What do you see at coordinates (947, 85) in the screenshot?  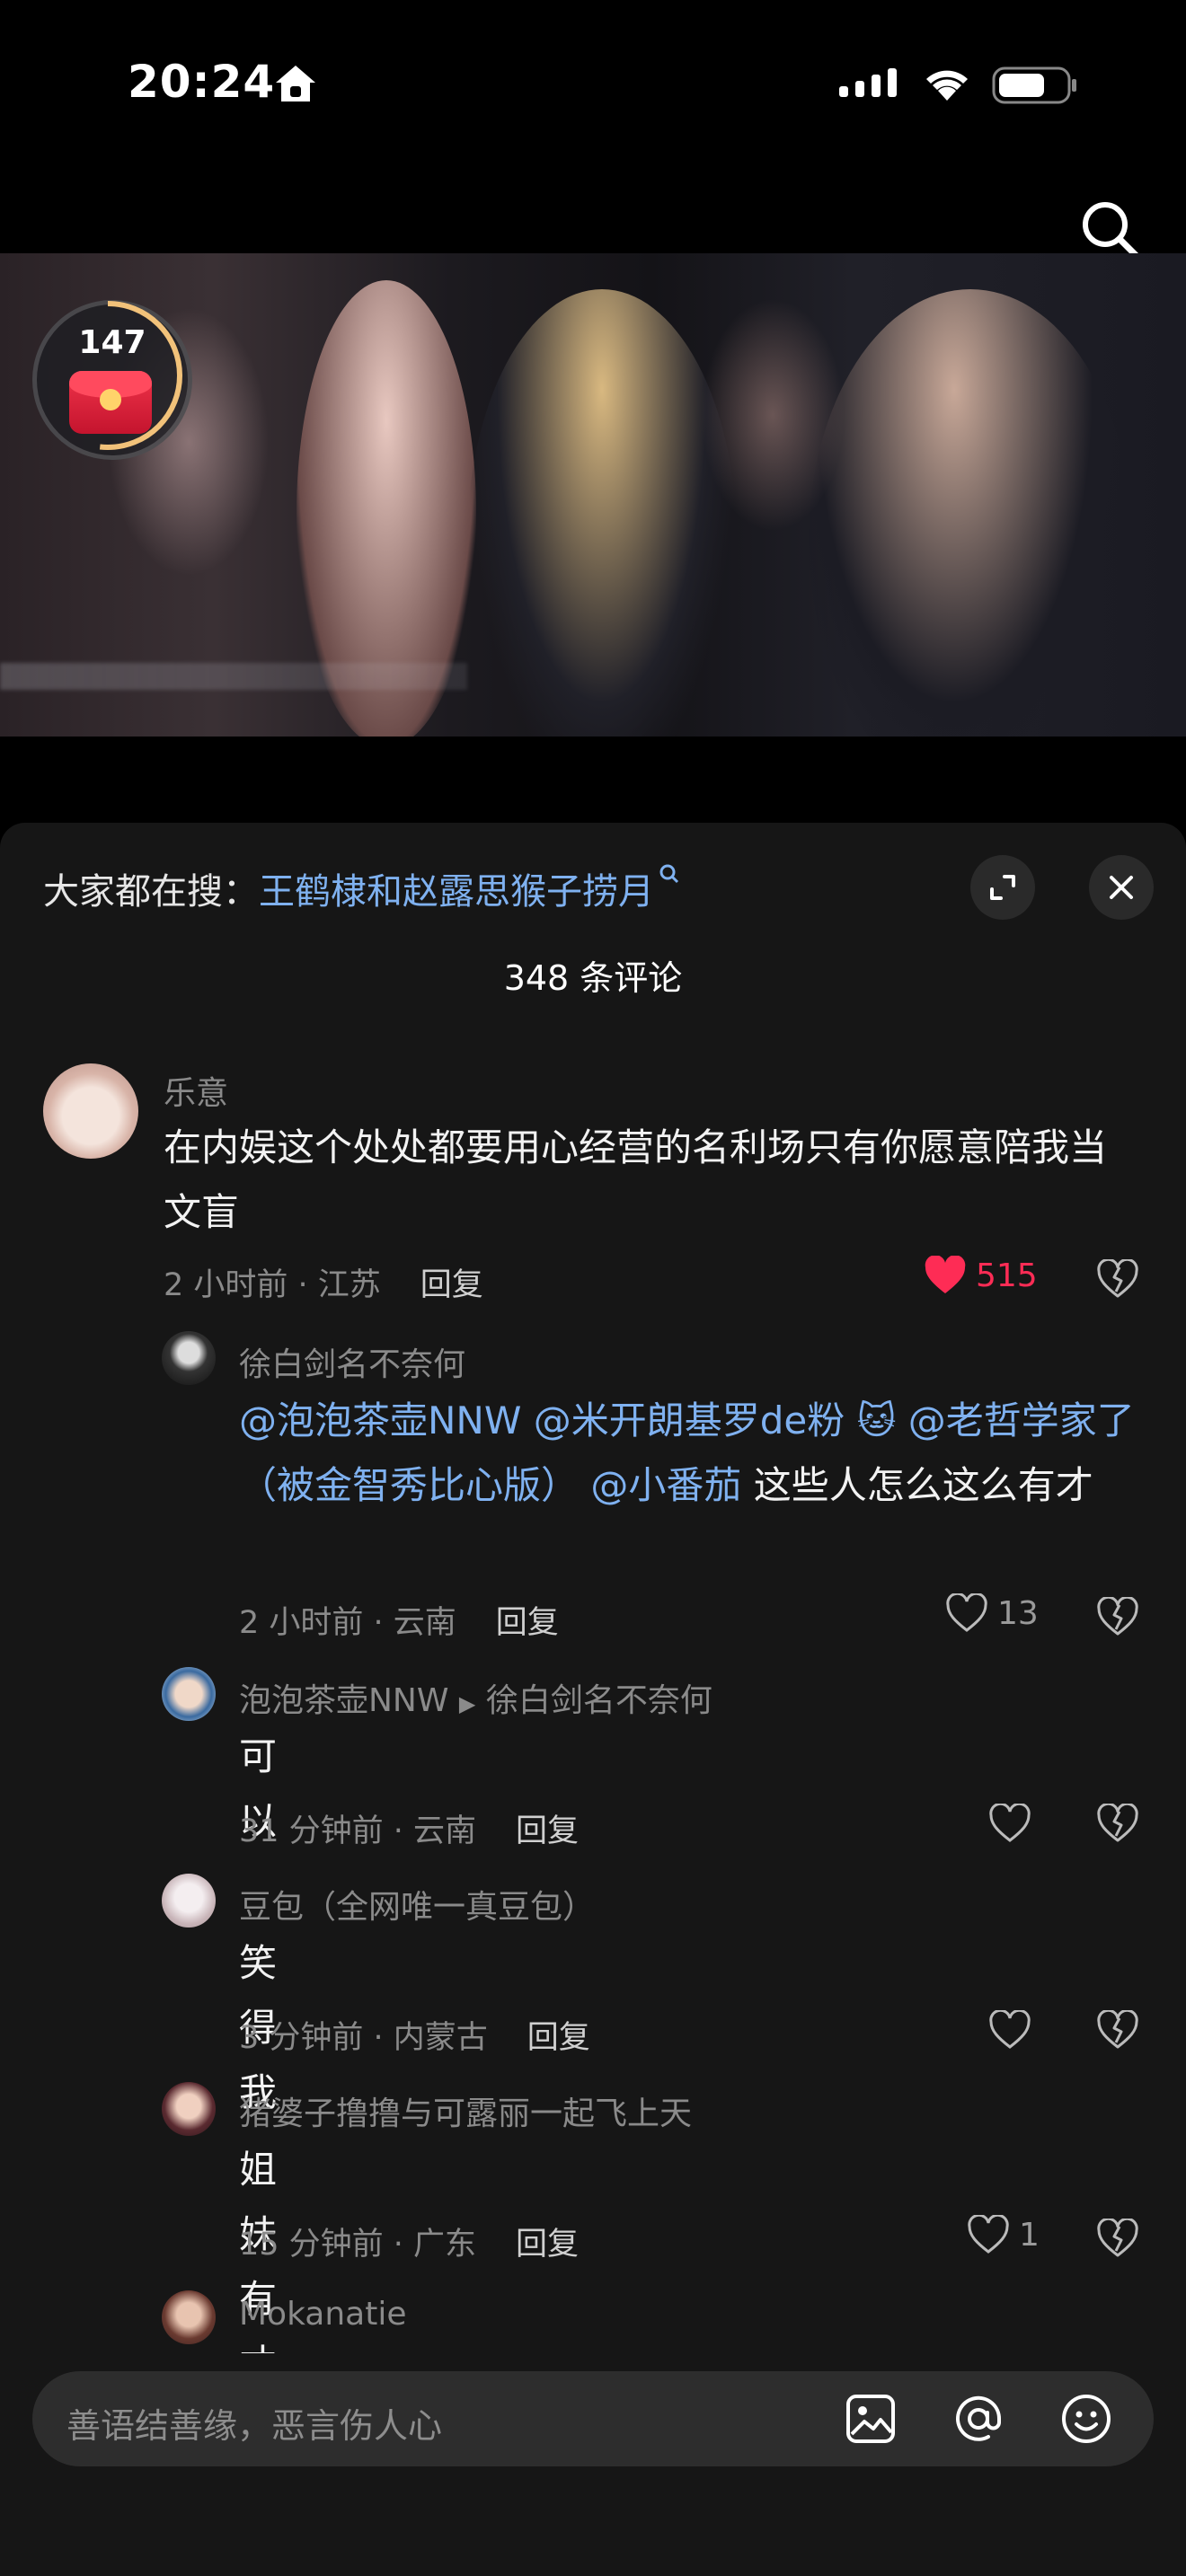 I see `wifi-icon` at bounding box center [947, 85].